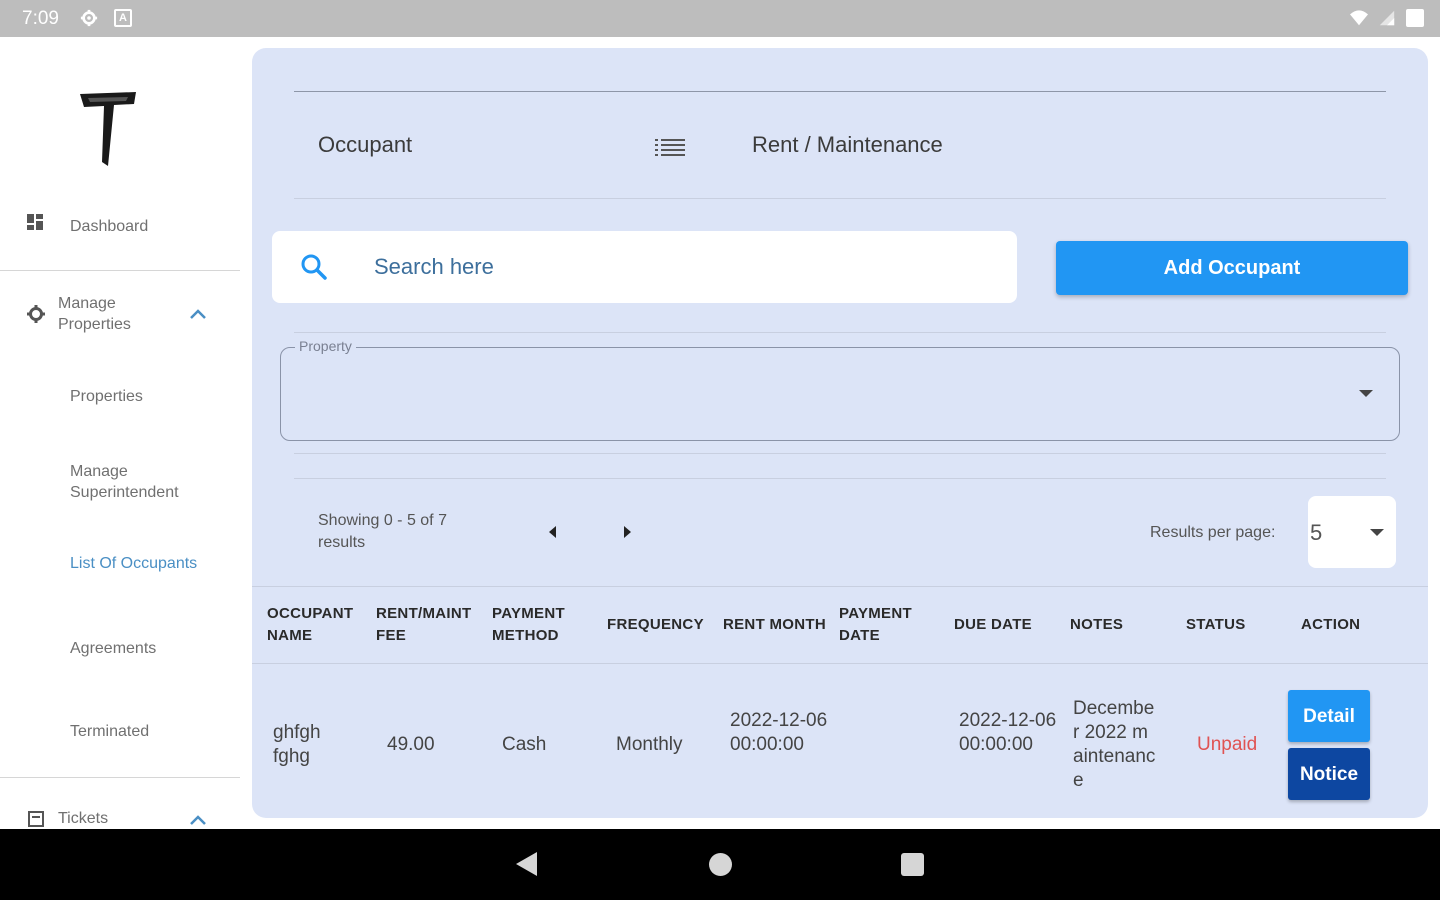 This screenshot has width=1440, height=900. Describe the element at coordinates (1216, 624) in the screenshot. I see `column-header: STATUS` at that location.